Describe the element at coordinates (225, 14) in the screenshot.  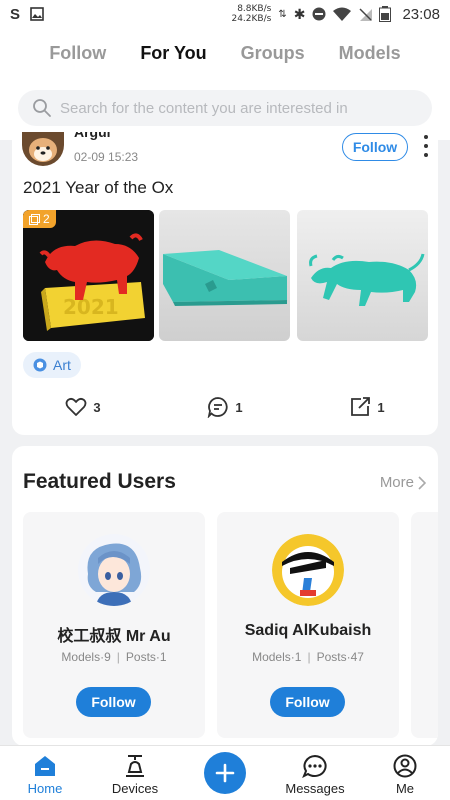
I see `status-bar: S 8.8KB/s 24.2KB/s ⇅ ✱ 23:08` at that location.